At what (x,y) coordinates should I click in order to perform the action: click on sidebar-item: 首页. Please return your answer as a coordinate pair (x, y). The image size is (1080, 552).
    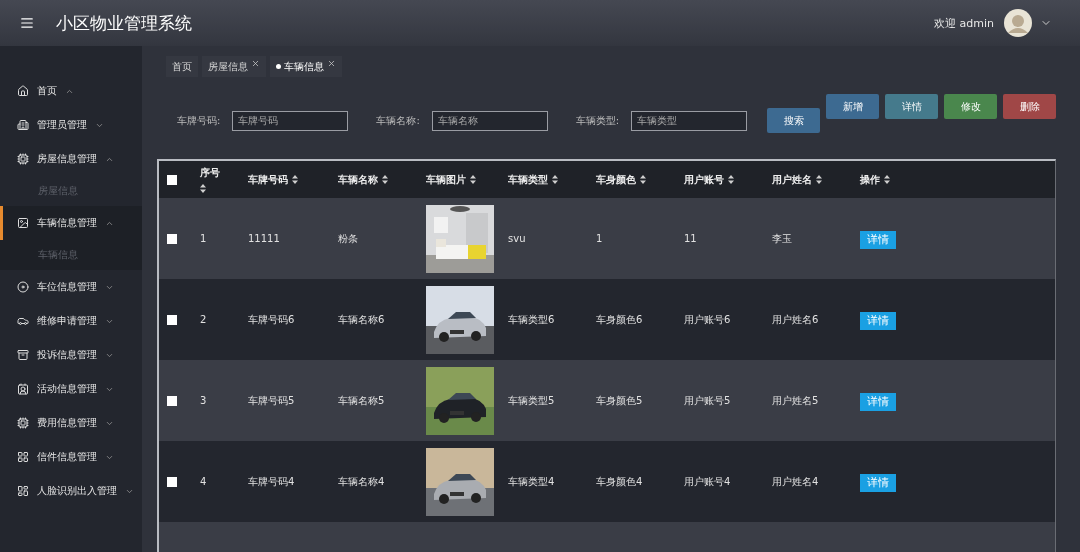
    Looking at the image, I should click on (71, 91).